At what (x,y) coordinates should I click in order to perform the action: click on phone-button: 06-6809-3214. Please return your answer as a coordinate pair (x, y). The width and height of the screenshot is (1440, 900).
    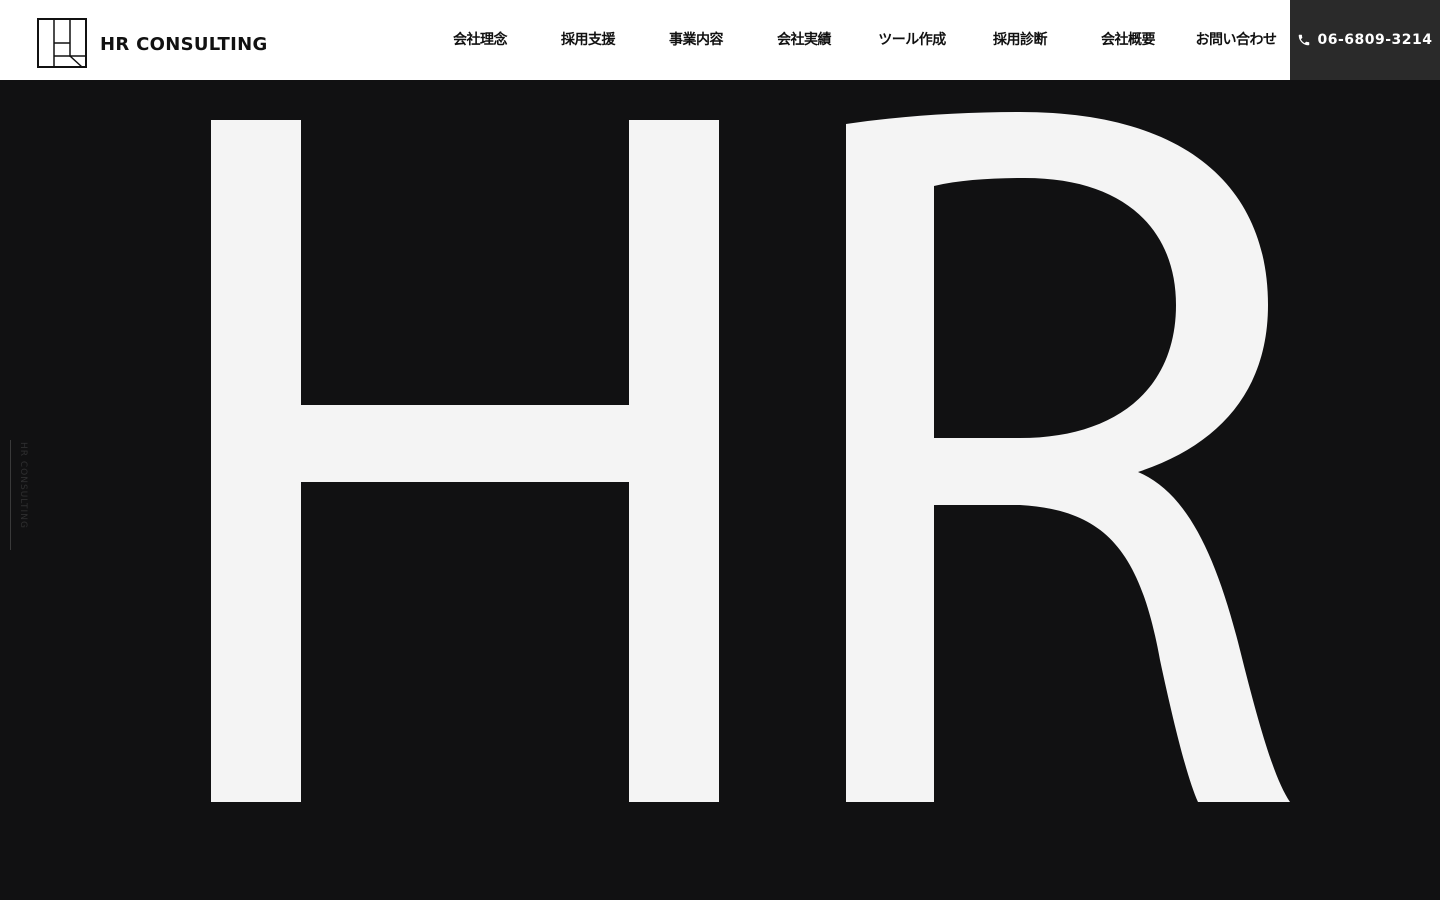
    Looking at the image, I should click on (1365, 40).